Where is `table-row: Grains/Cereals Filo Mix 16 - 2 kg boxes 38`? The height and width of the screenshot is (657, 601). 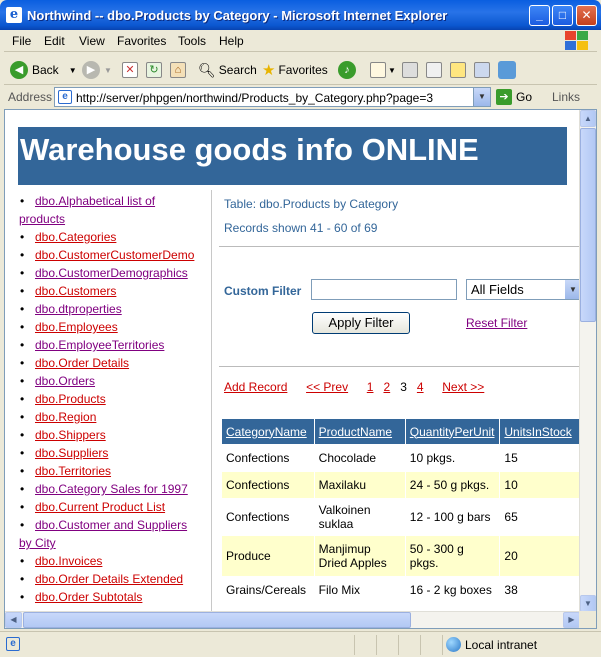 table-row: Grains/Cereals Filo Mix 16 - 2 kg boxes 38 is located at coordinates (400, 590).